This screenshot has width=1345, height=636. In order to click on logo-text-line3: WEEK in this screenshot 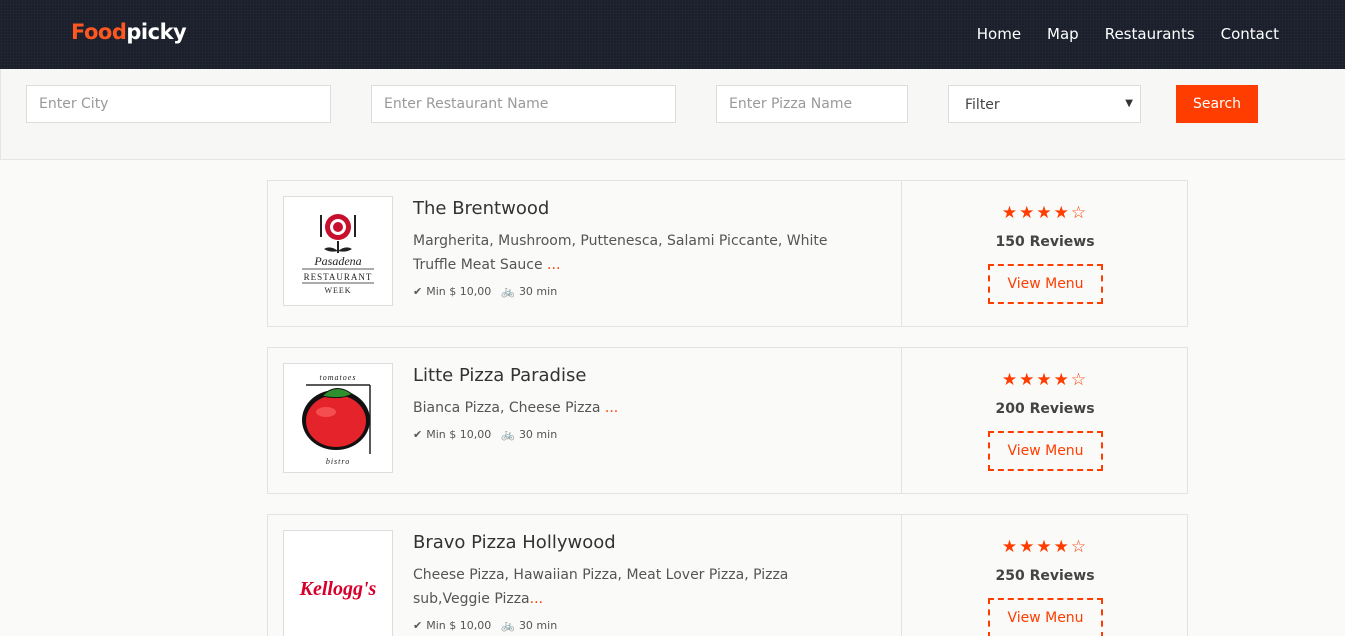, I will do `click(337, 290)`.